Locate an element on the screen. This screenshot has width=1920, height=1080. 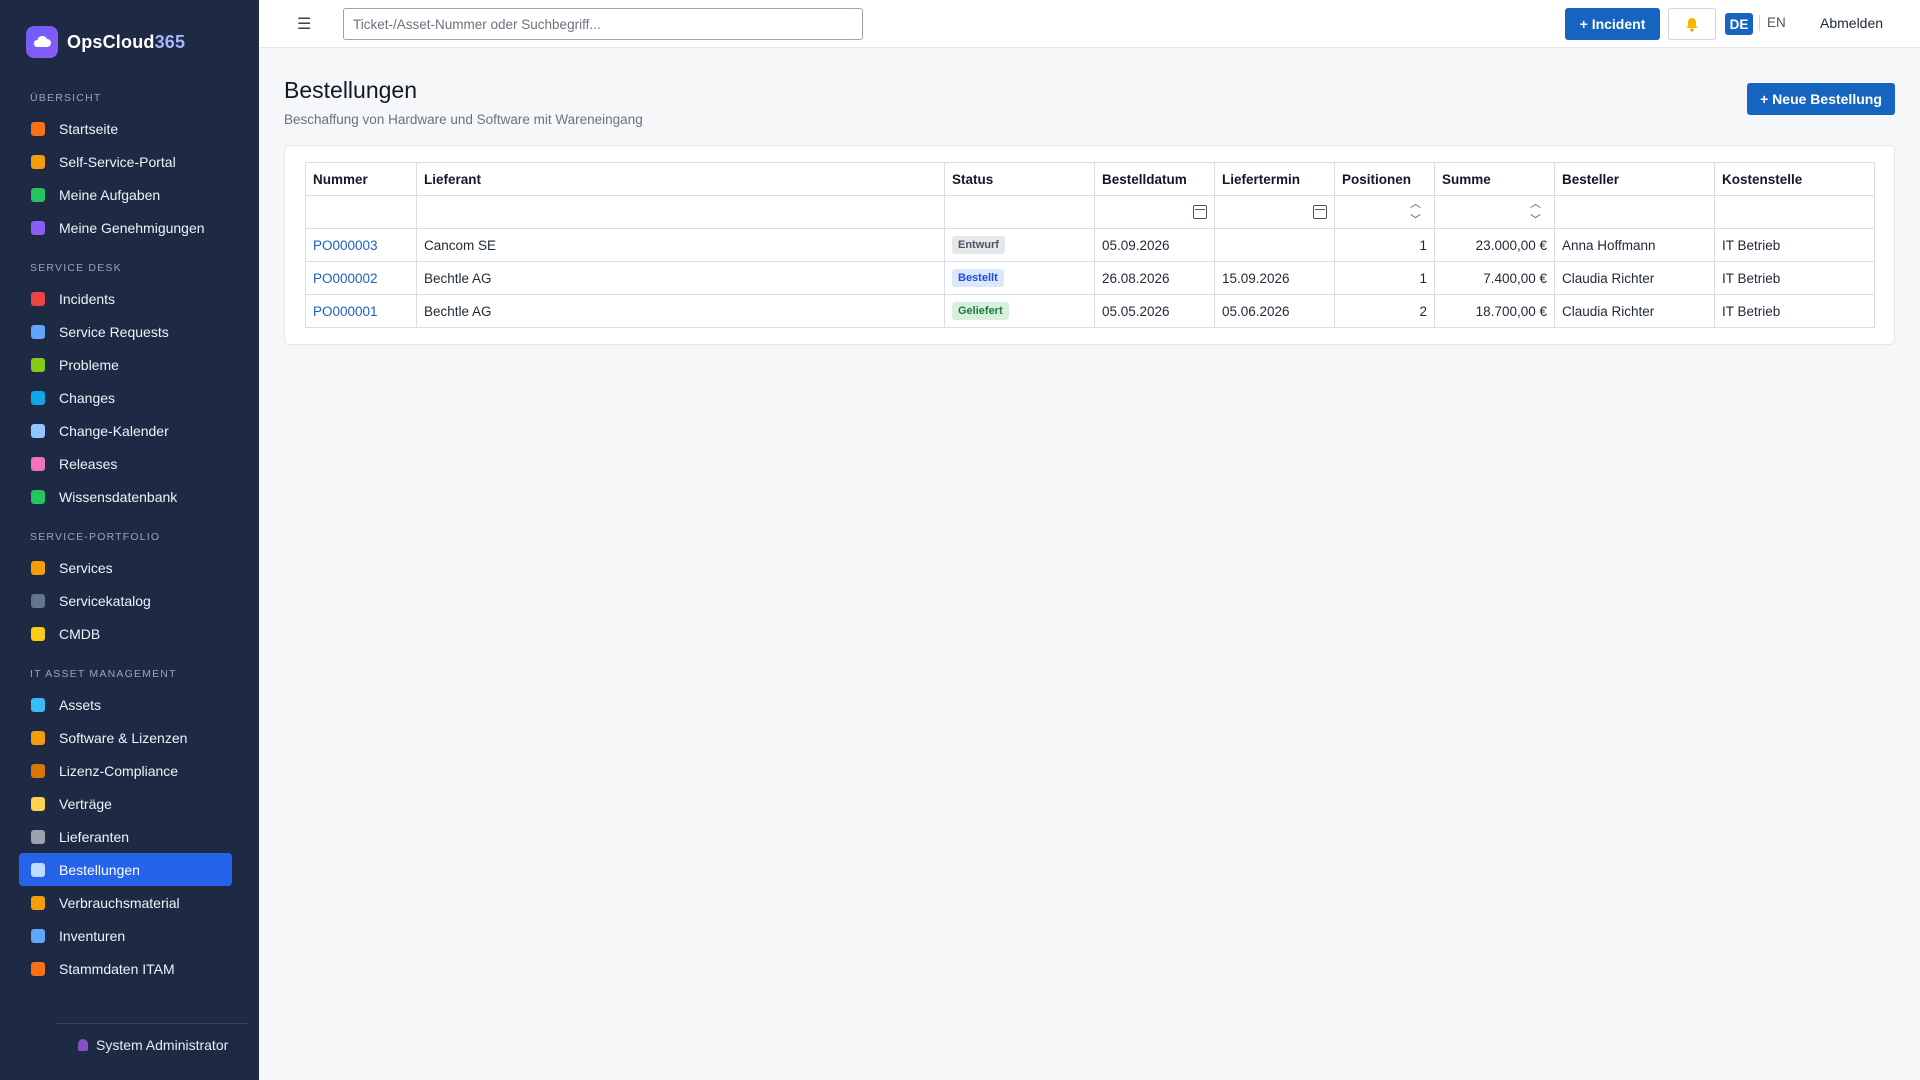
filter-nummer is located at coordinates (361, 212).